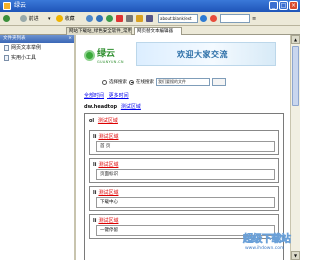 This screenshot has width=320, height=260. What do you see at coordinates (265, 248) in the screenshot?
I see `watermark-url: www.ihdown.com` at bounding box center [265, 248].